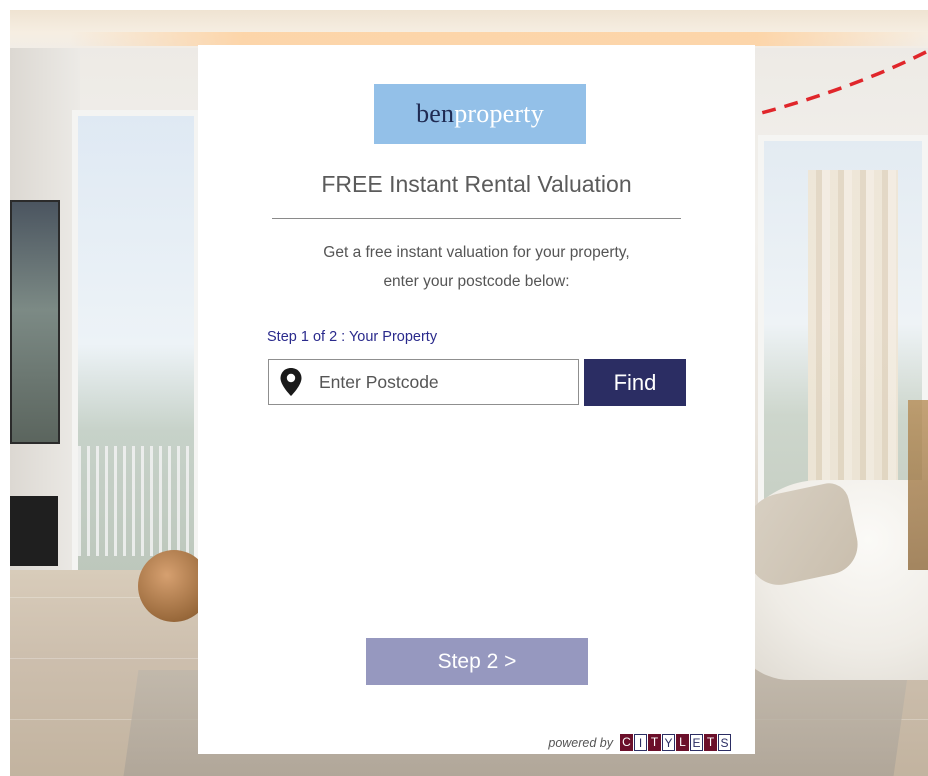 The height and width of the screenshot is (776, 928). Describe the element at coordinates (918, 485) in the screenshot. I see `wooden-chair` at that location.